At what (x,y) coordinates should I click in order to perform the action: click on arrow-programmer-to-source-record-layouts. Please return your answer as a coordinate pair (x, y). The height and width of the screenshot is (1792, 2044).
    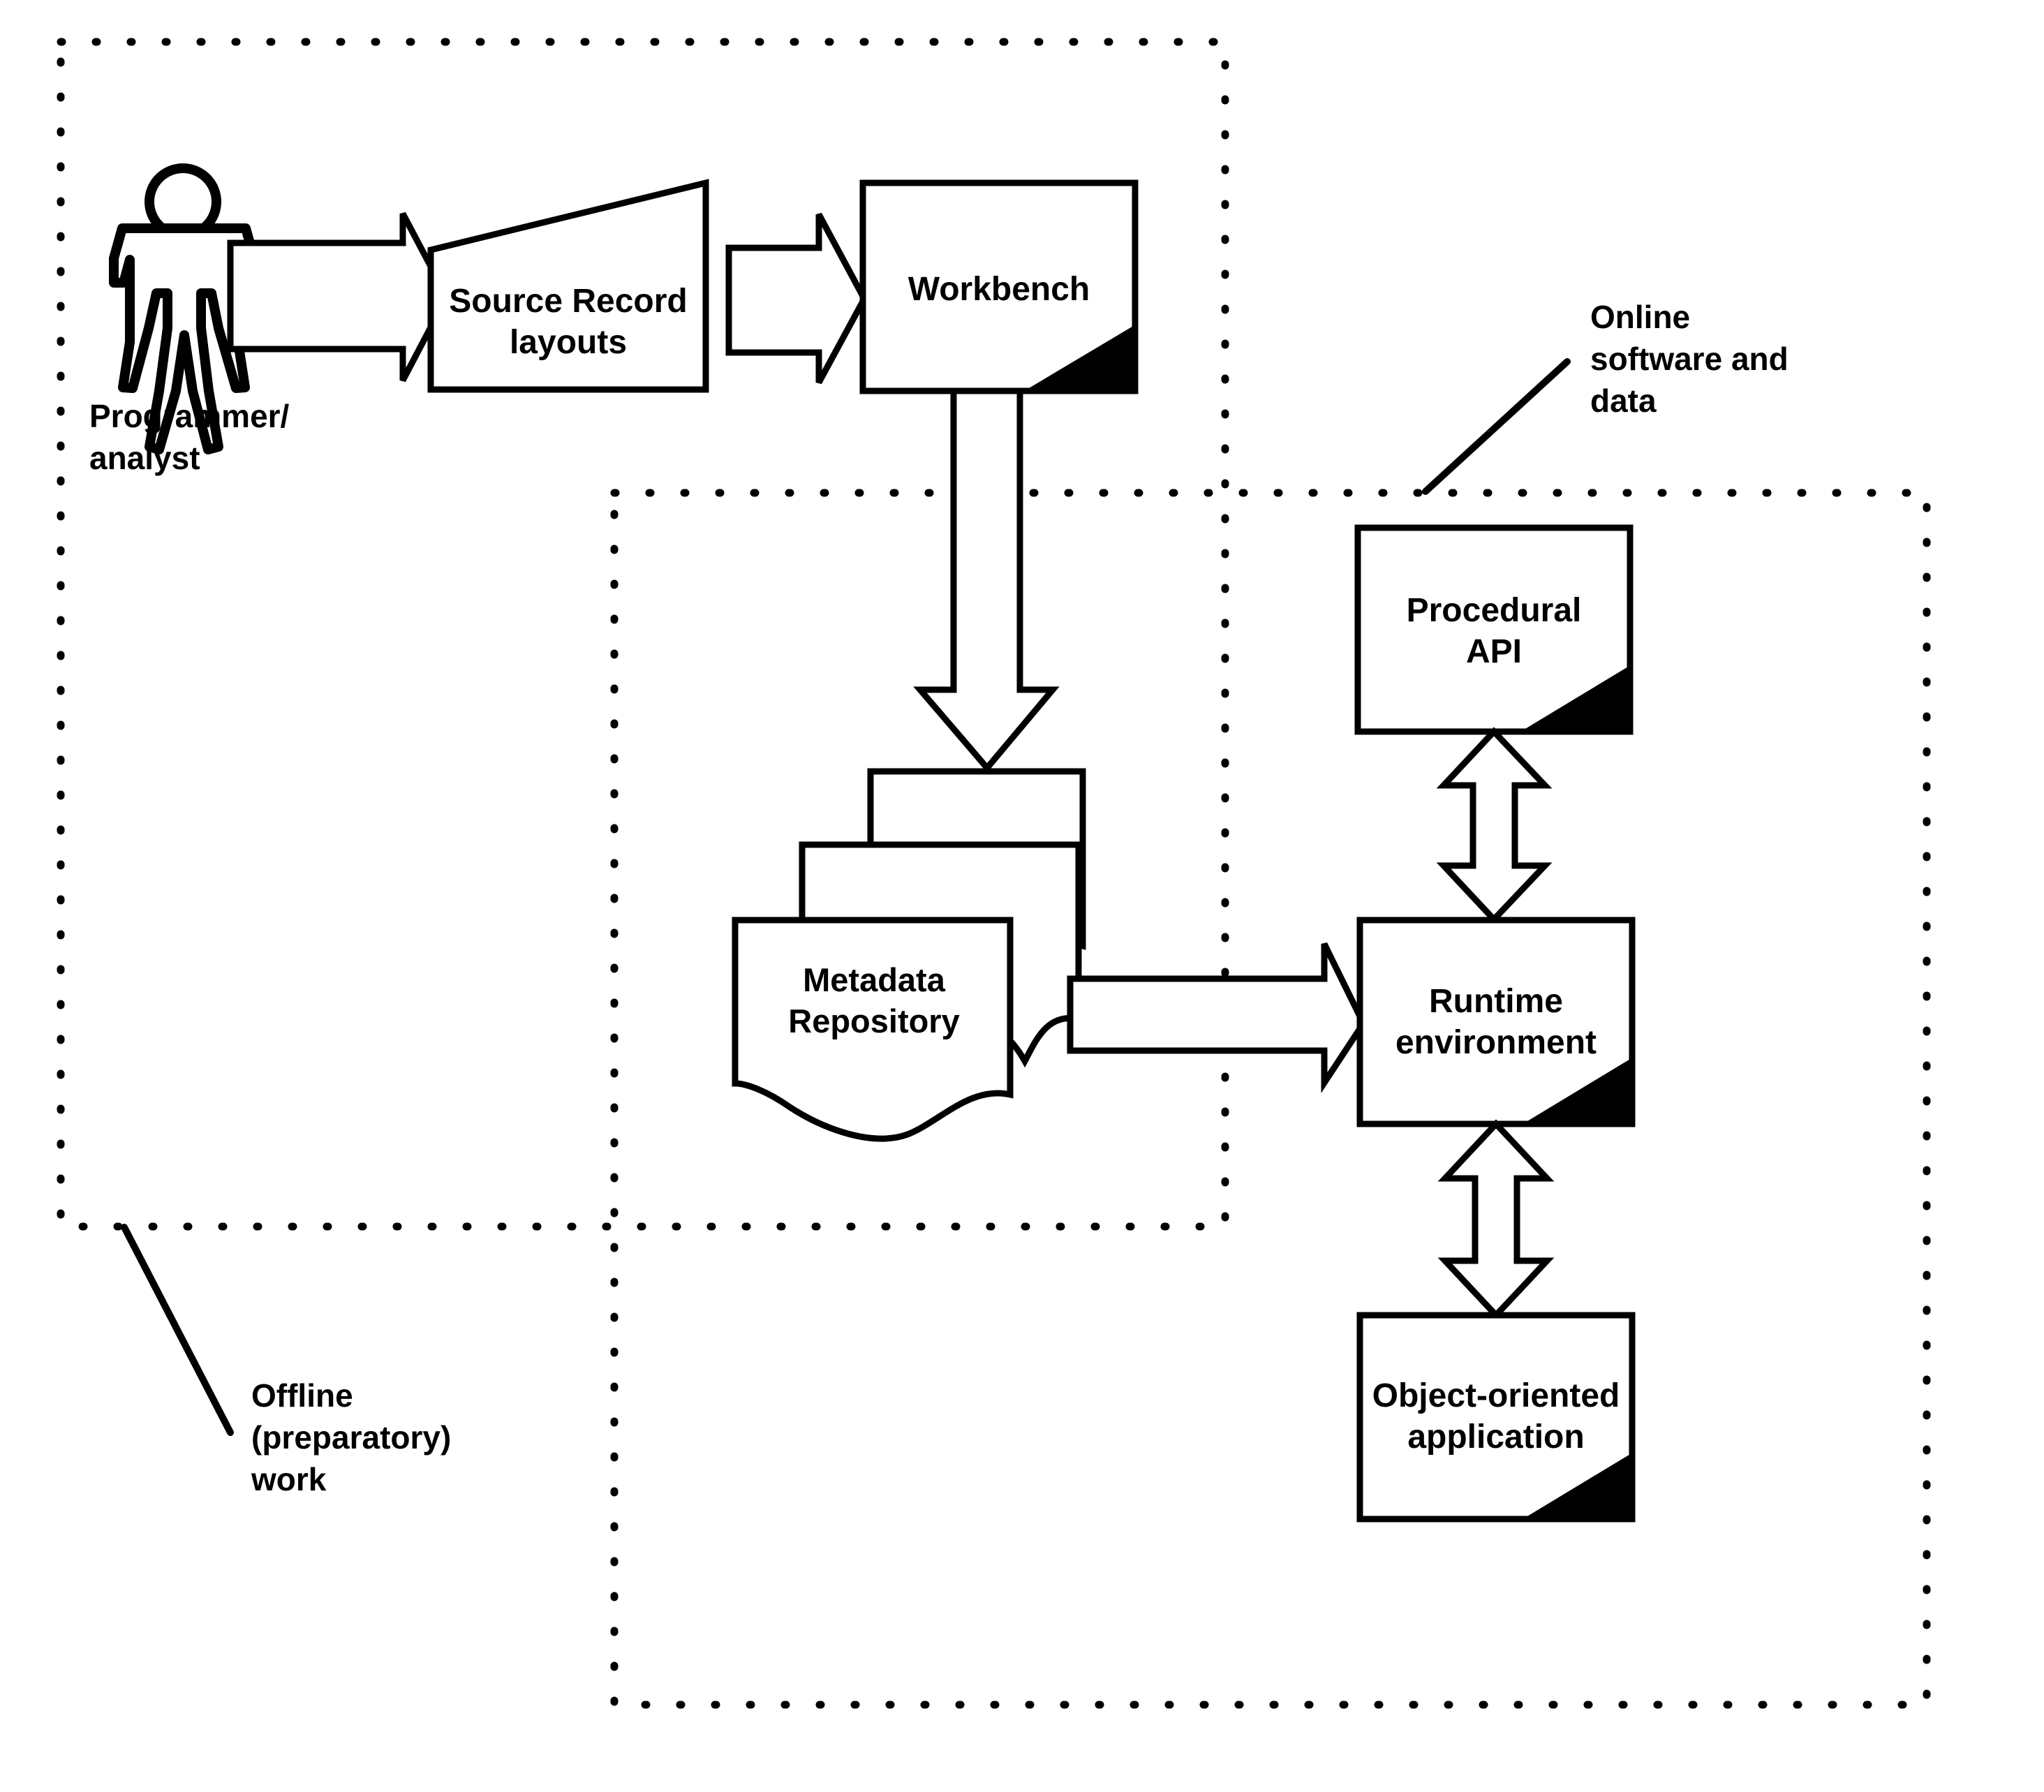
    Looking at the image, I should click on (339, 297).